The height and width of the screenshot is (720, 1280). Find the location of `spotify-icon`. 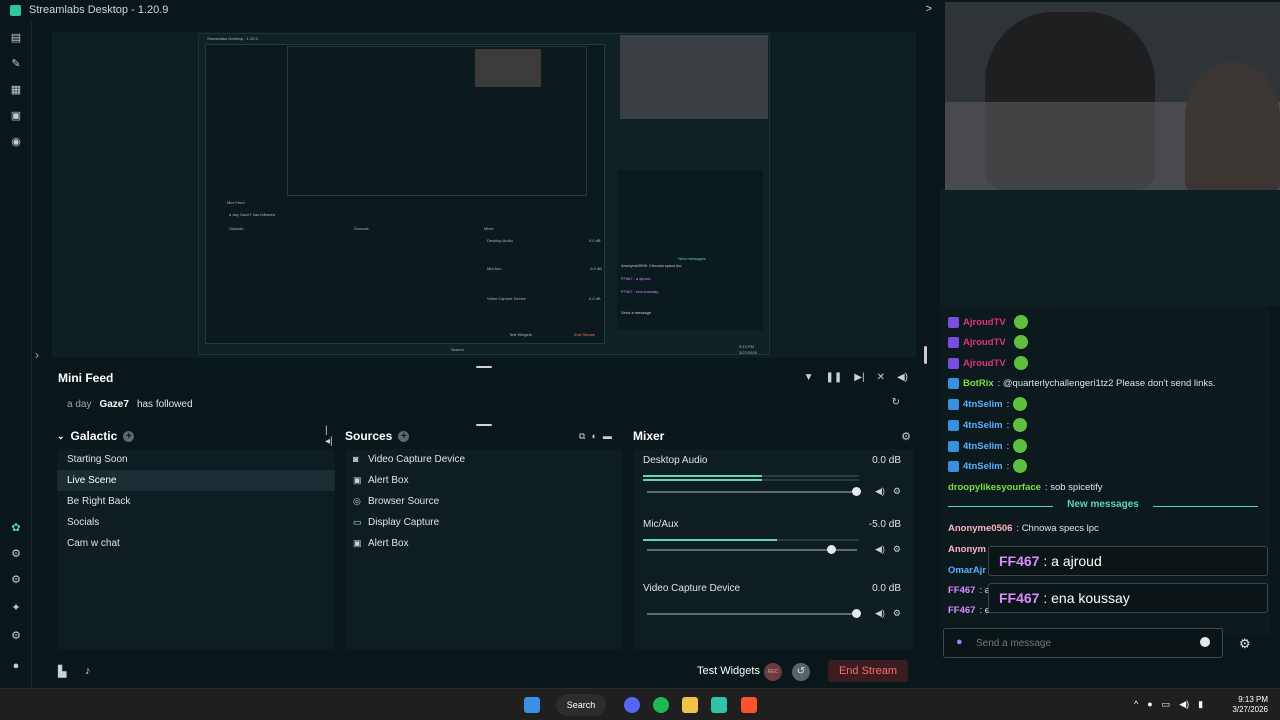

spotify-icon is located at coordinates (661, 705).